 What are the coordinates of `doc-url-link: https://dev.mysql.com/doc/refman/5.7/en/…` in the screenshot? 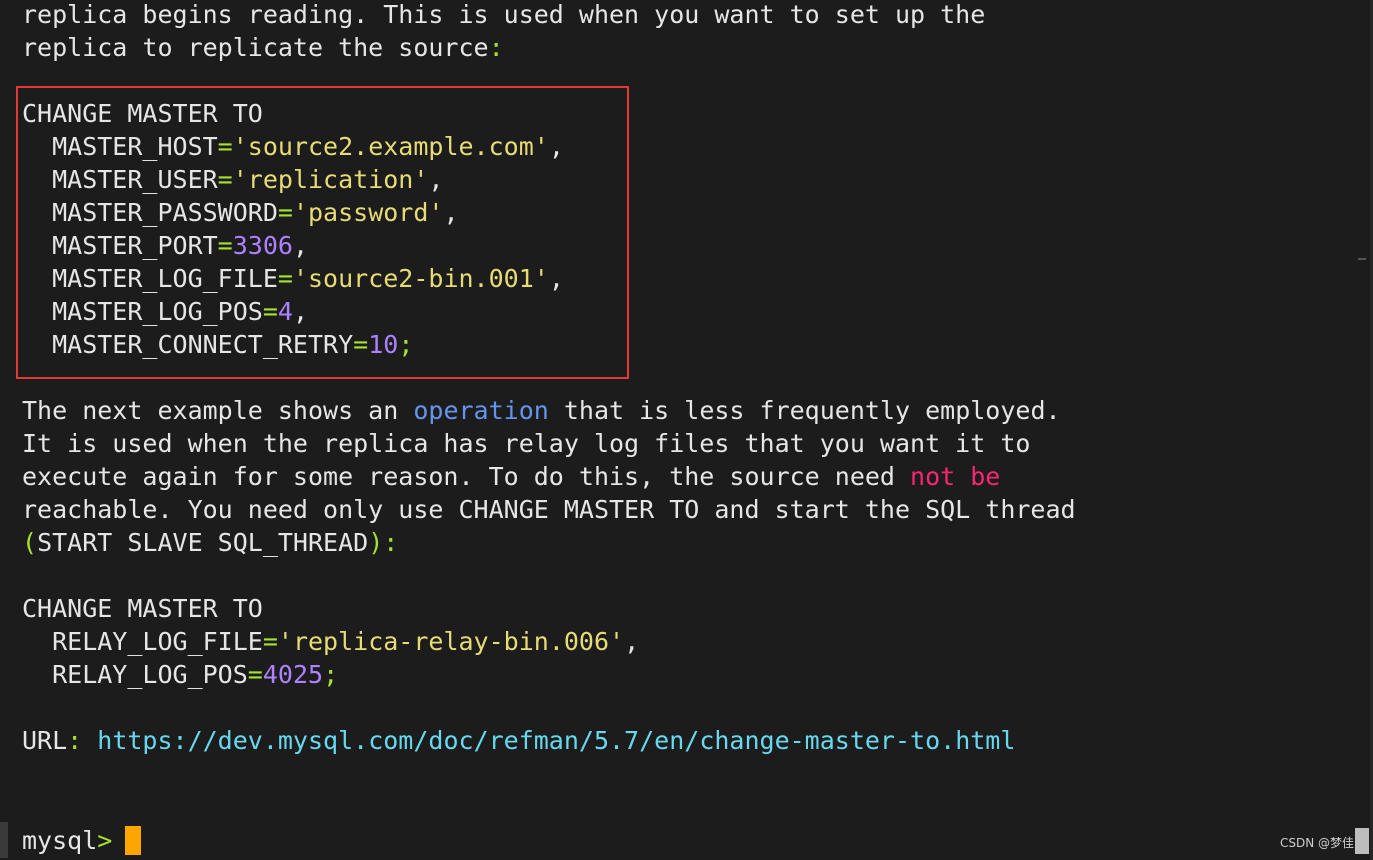 It's located at (556, 740).